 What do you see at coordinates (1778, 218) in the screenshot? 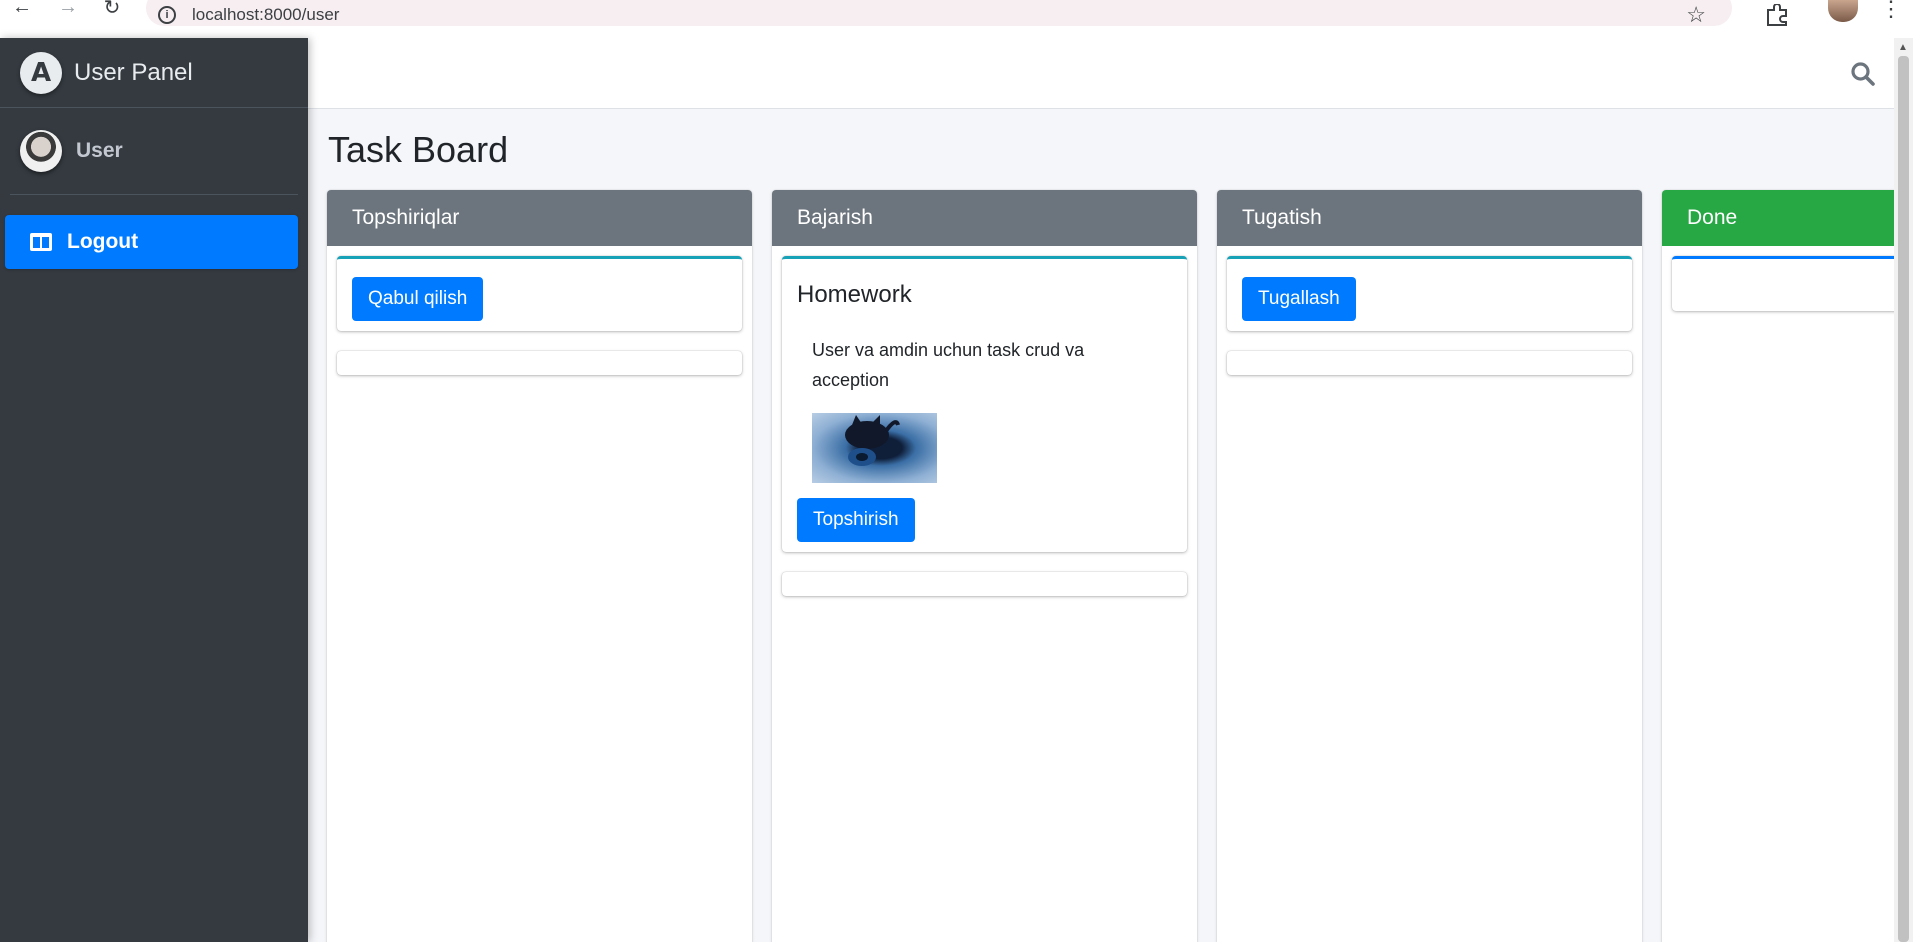
I see `column-header: Done` at bounding box center [1778, 218].